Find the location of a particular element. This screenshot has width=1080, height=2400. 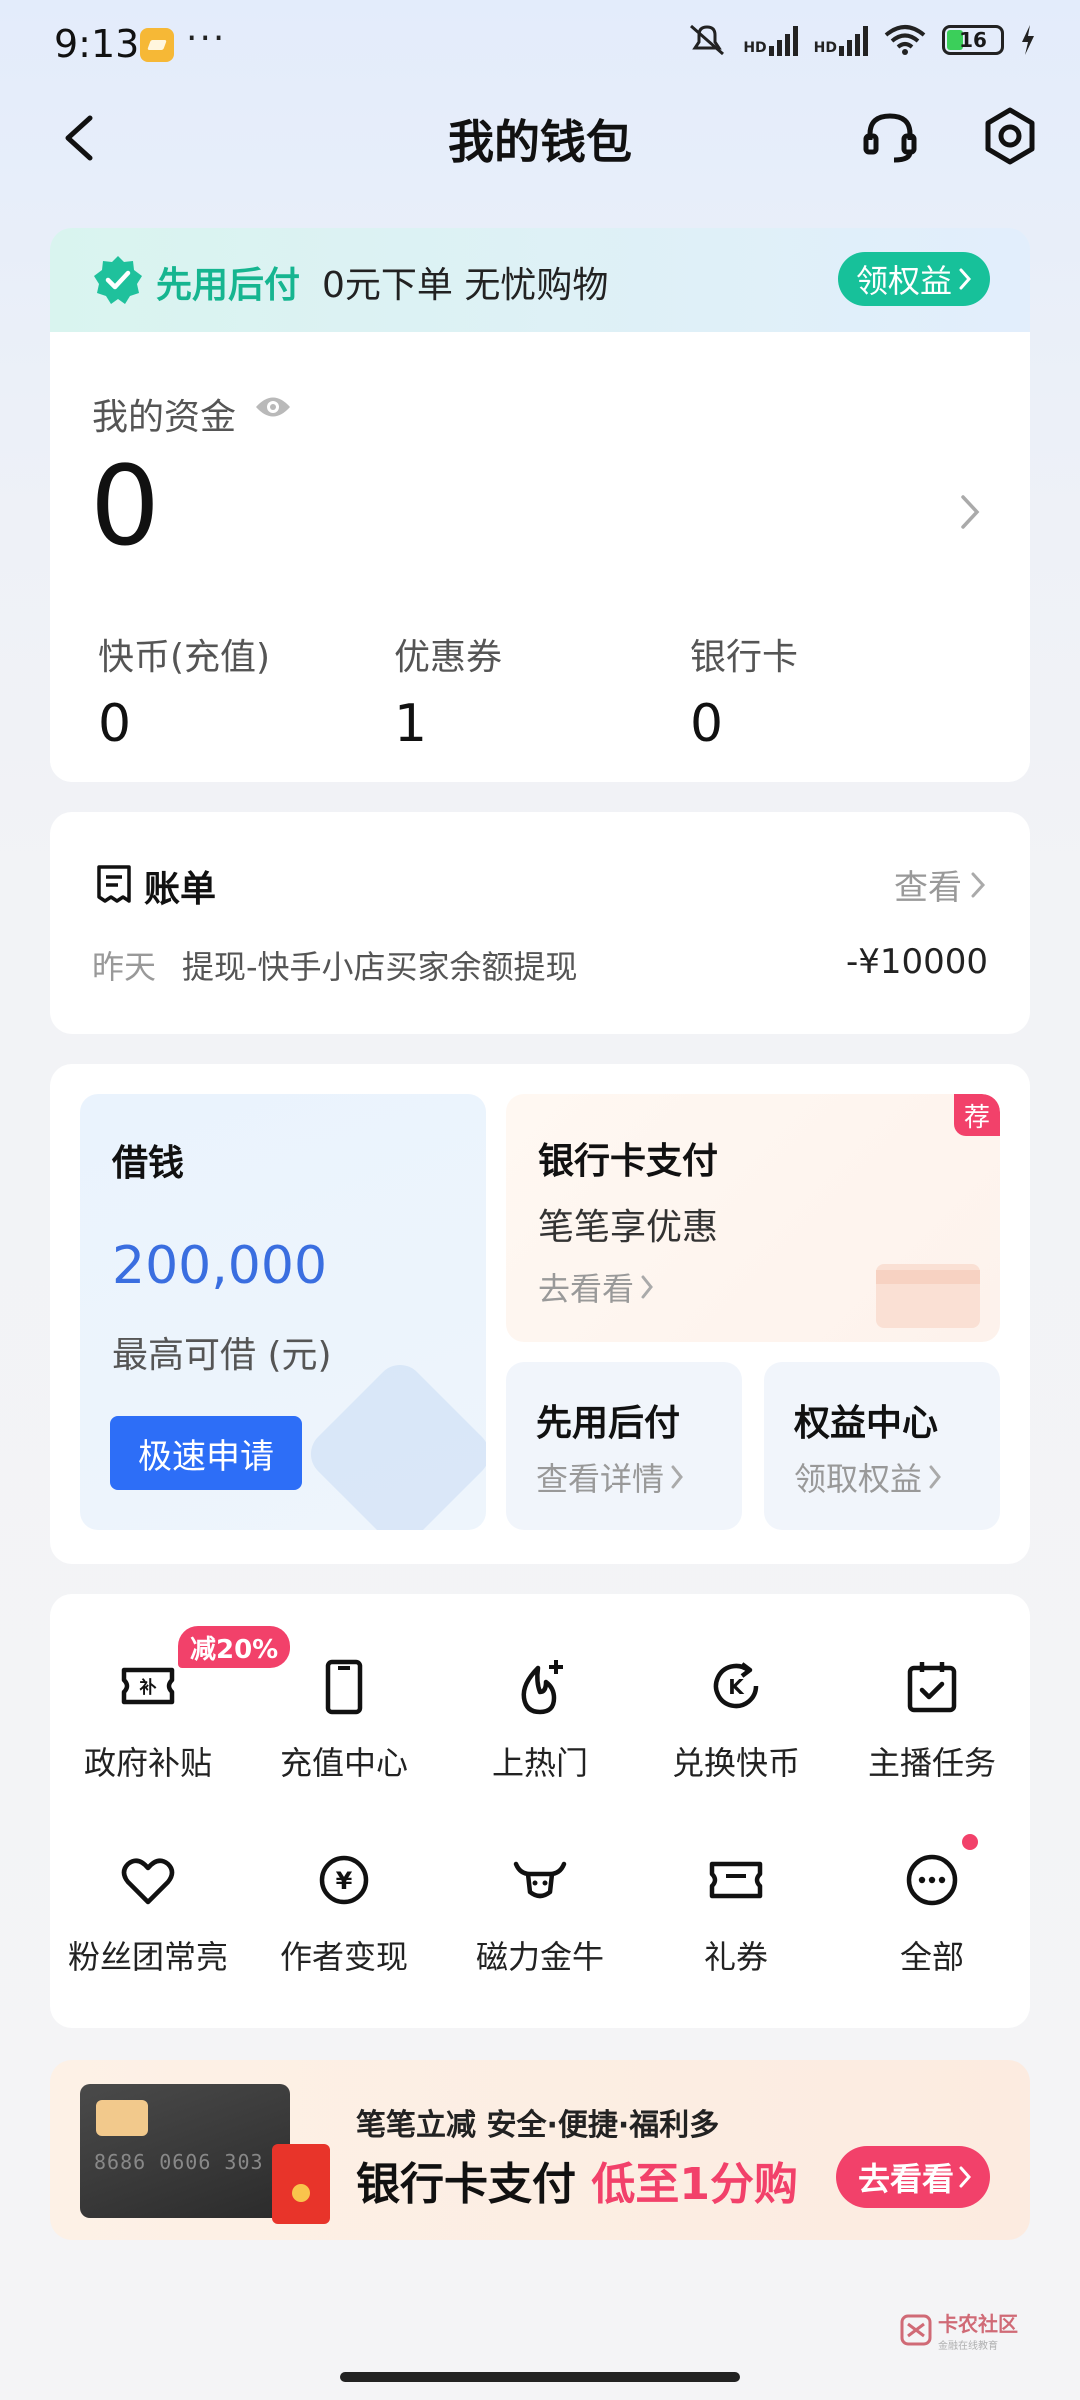

home-indicator is located at coordinates (540, 2377).